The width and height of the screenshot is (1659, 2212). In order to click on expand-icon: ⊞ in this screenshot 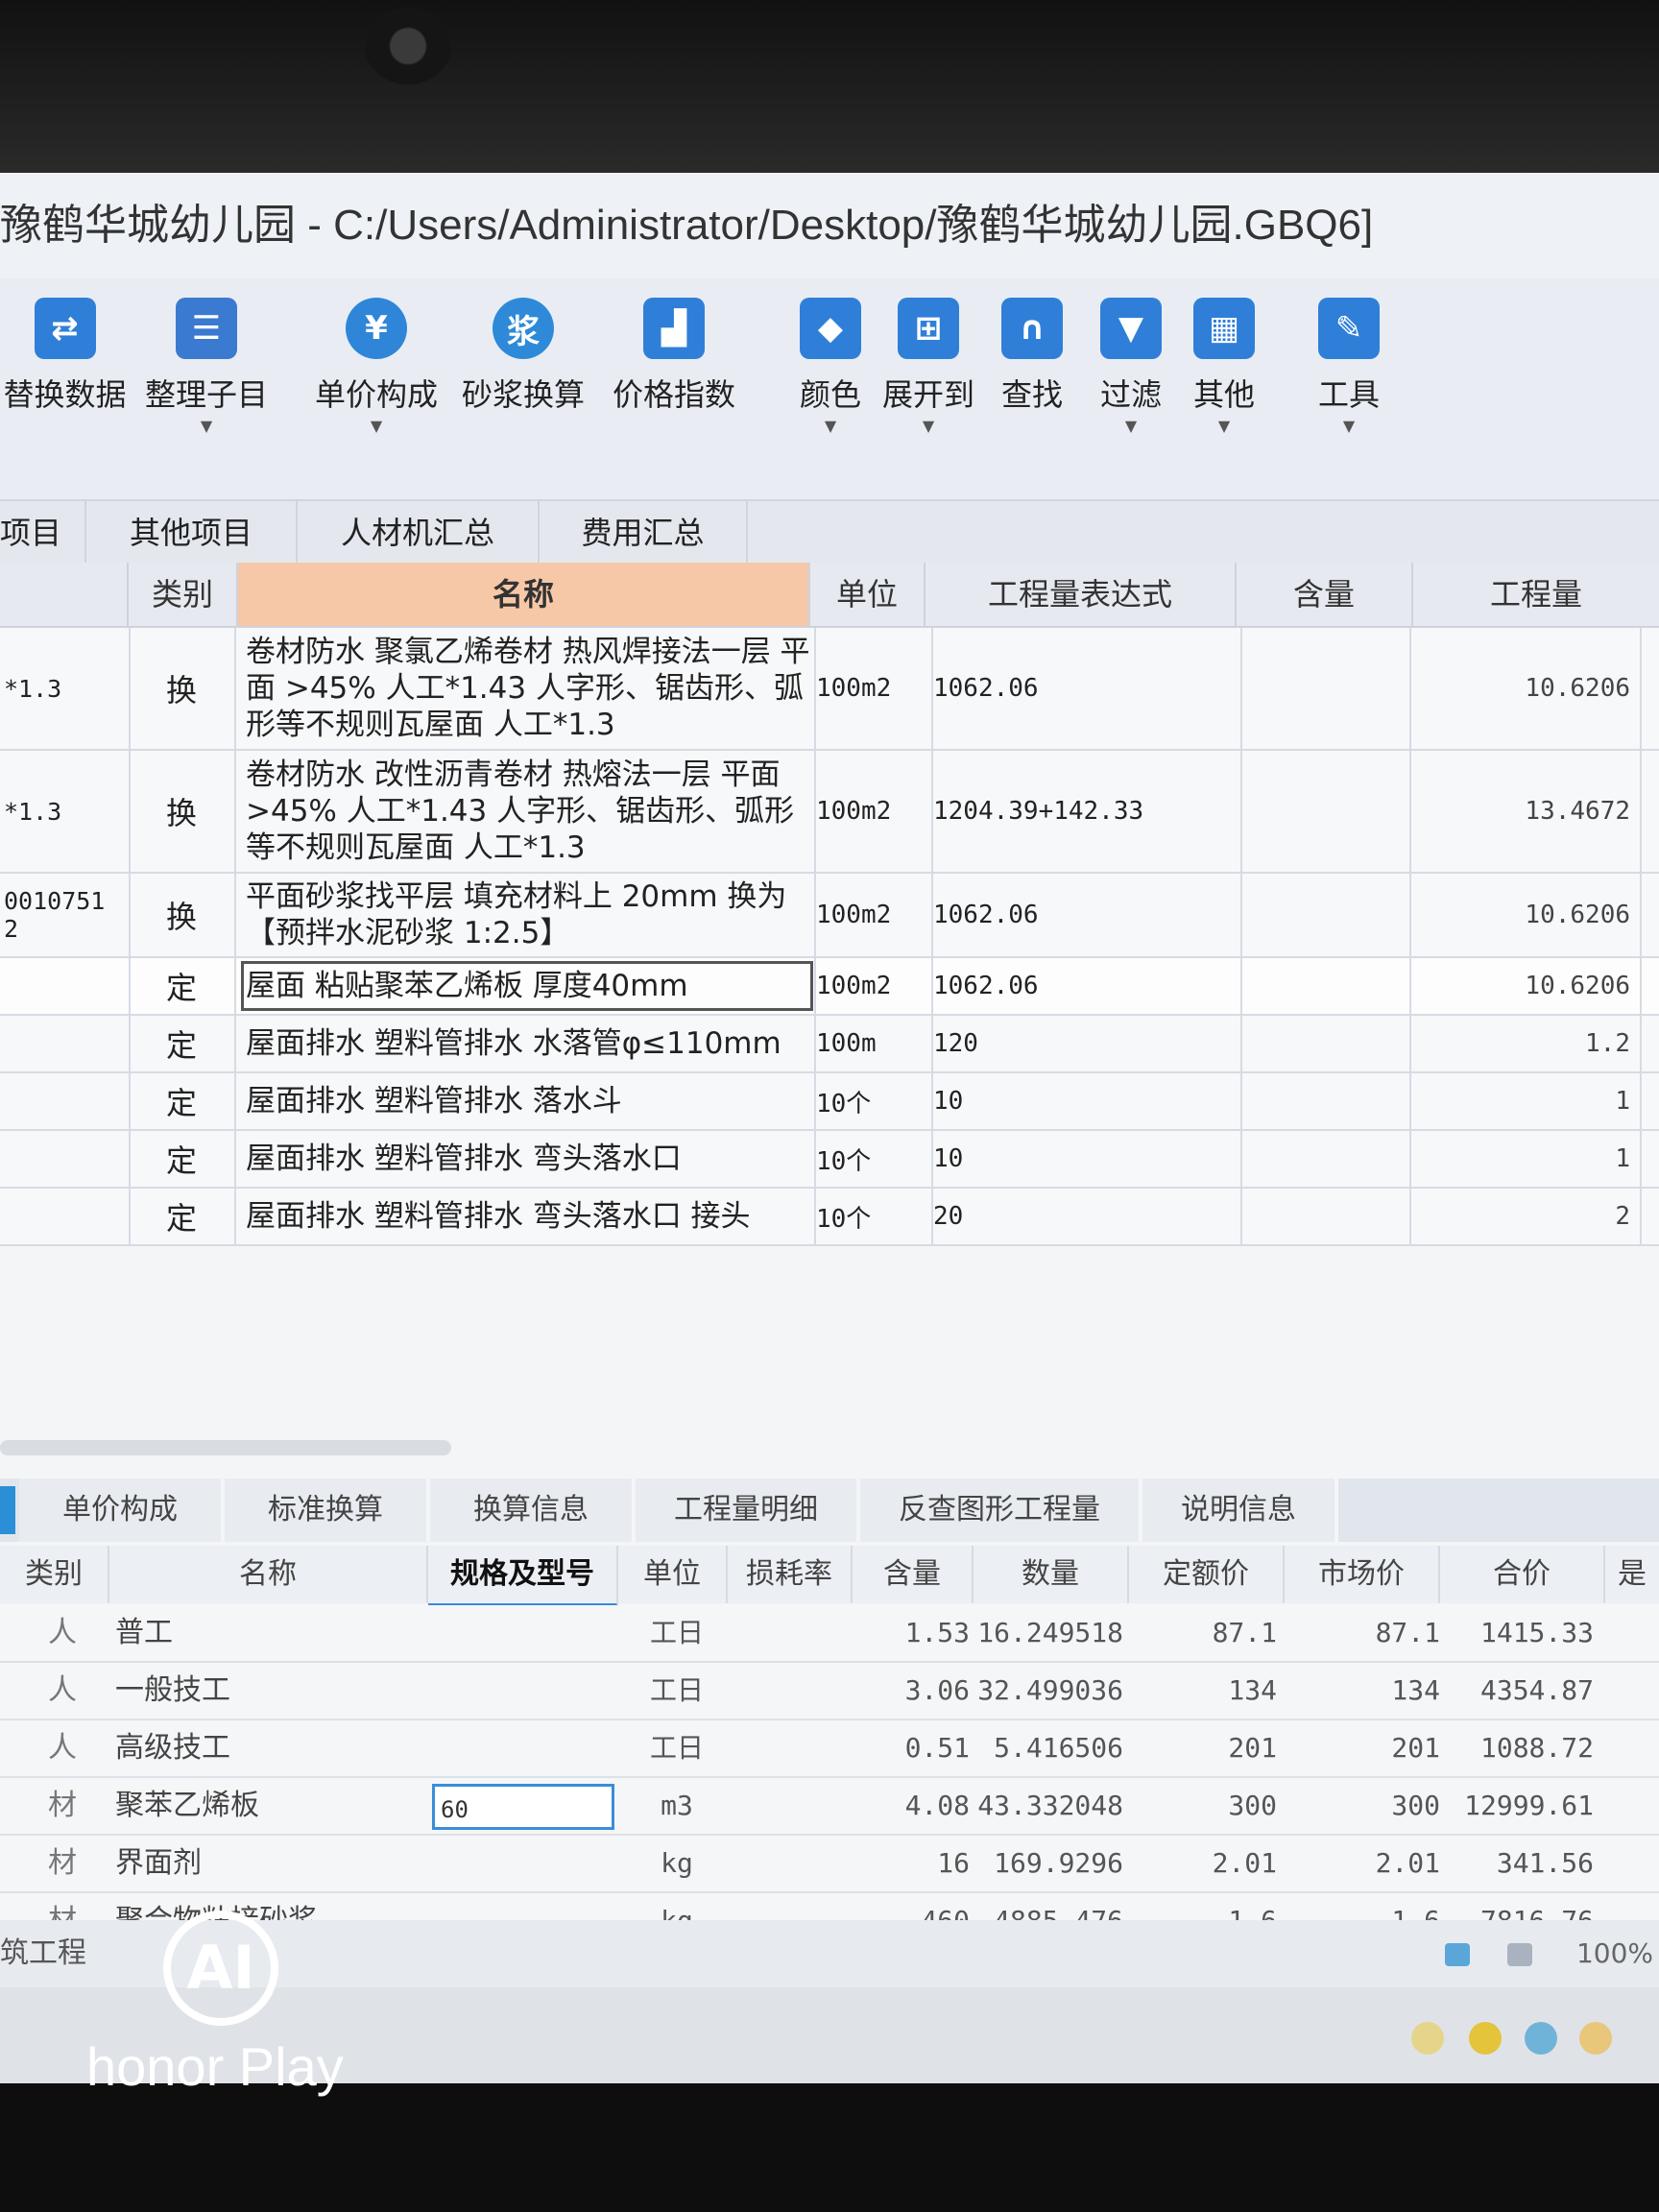, I will do `click(928, 329)`.